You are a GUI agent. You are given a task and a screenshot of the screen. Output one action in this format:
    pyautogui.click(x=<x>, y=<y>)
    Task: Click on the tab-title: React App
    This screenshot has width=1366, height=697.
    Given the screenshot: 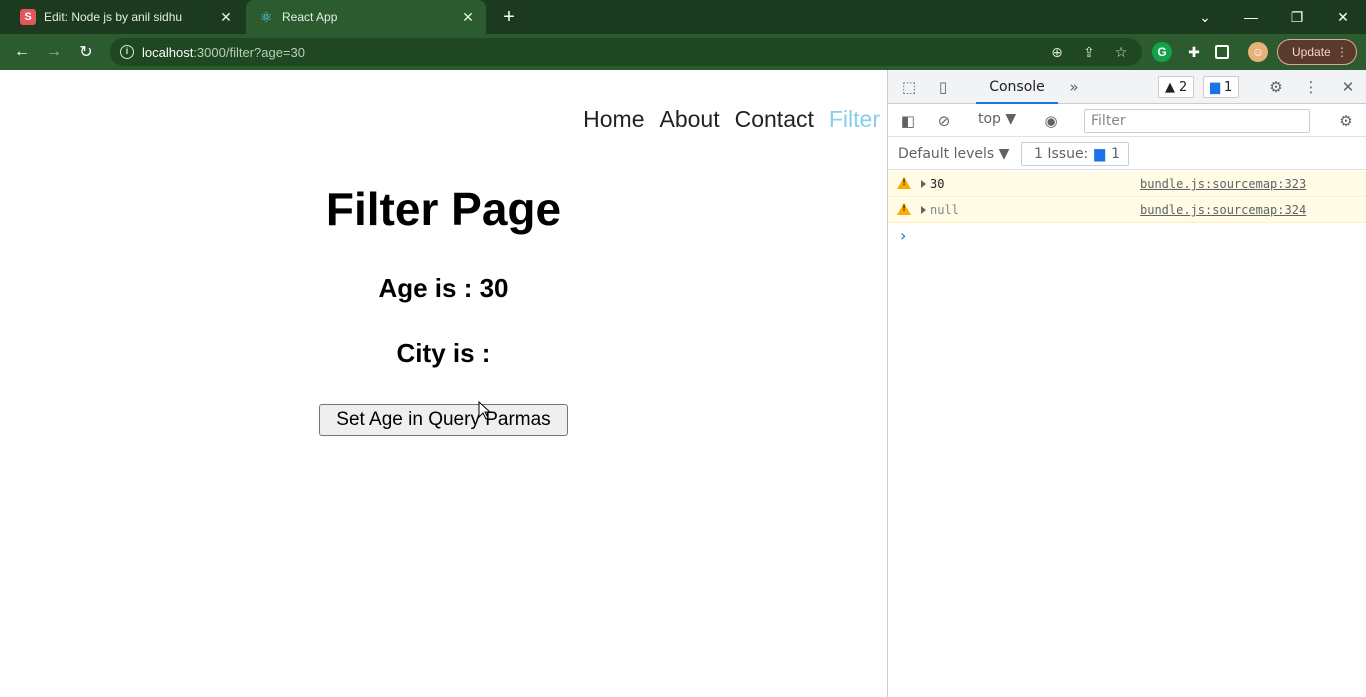 What is the action you would take?
    pyautogui.click(x=310, y=17)
    